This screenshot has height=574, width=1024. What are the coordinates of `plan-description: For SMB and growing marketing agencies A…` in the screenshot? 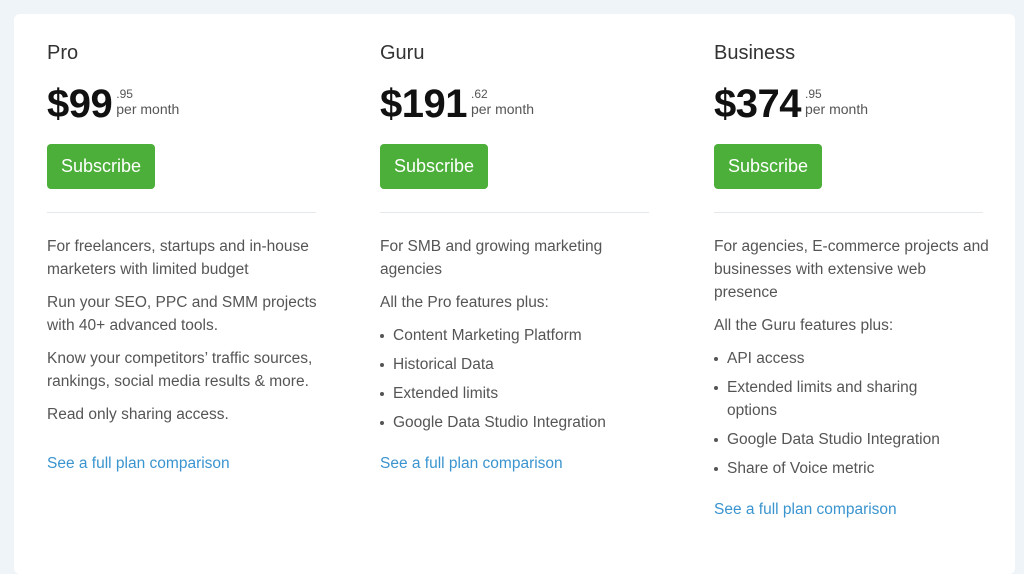 It's located at (517, 355).